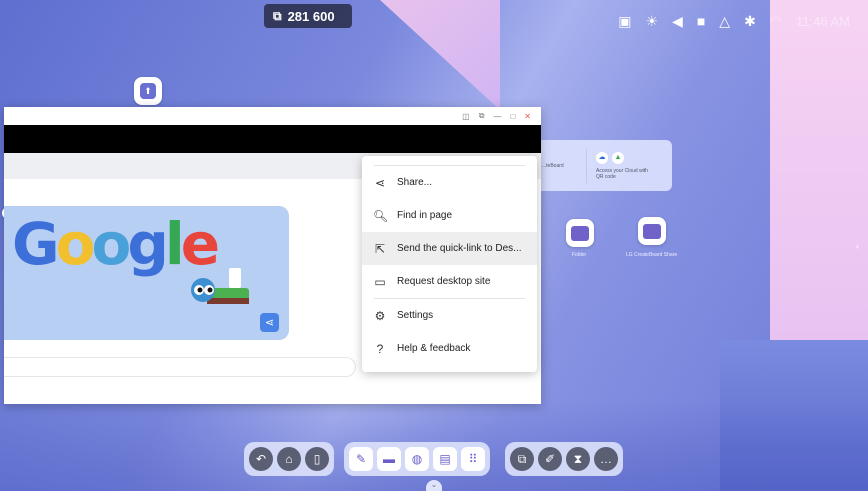 The width and height of the screenshot is (868, 491). I want to click on screen-share-icon: ▣, so click(624, 21).